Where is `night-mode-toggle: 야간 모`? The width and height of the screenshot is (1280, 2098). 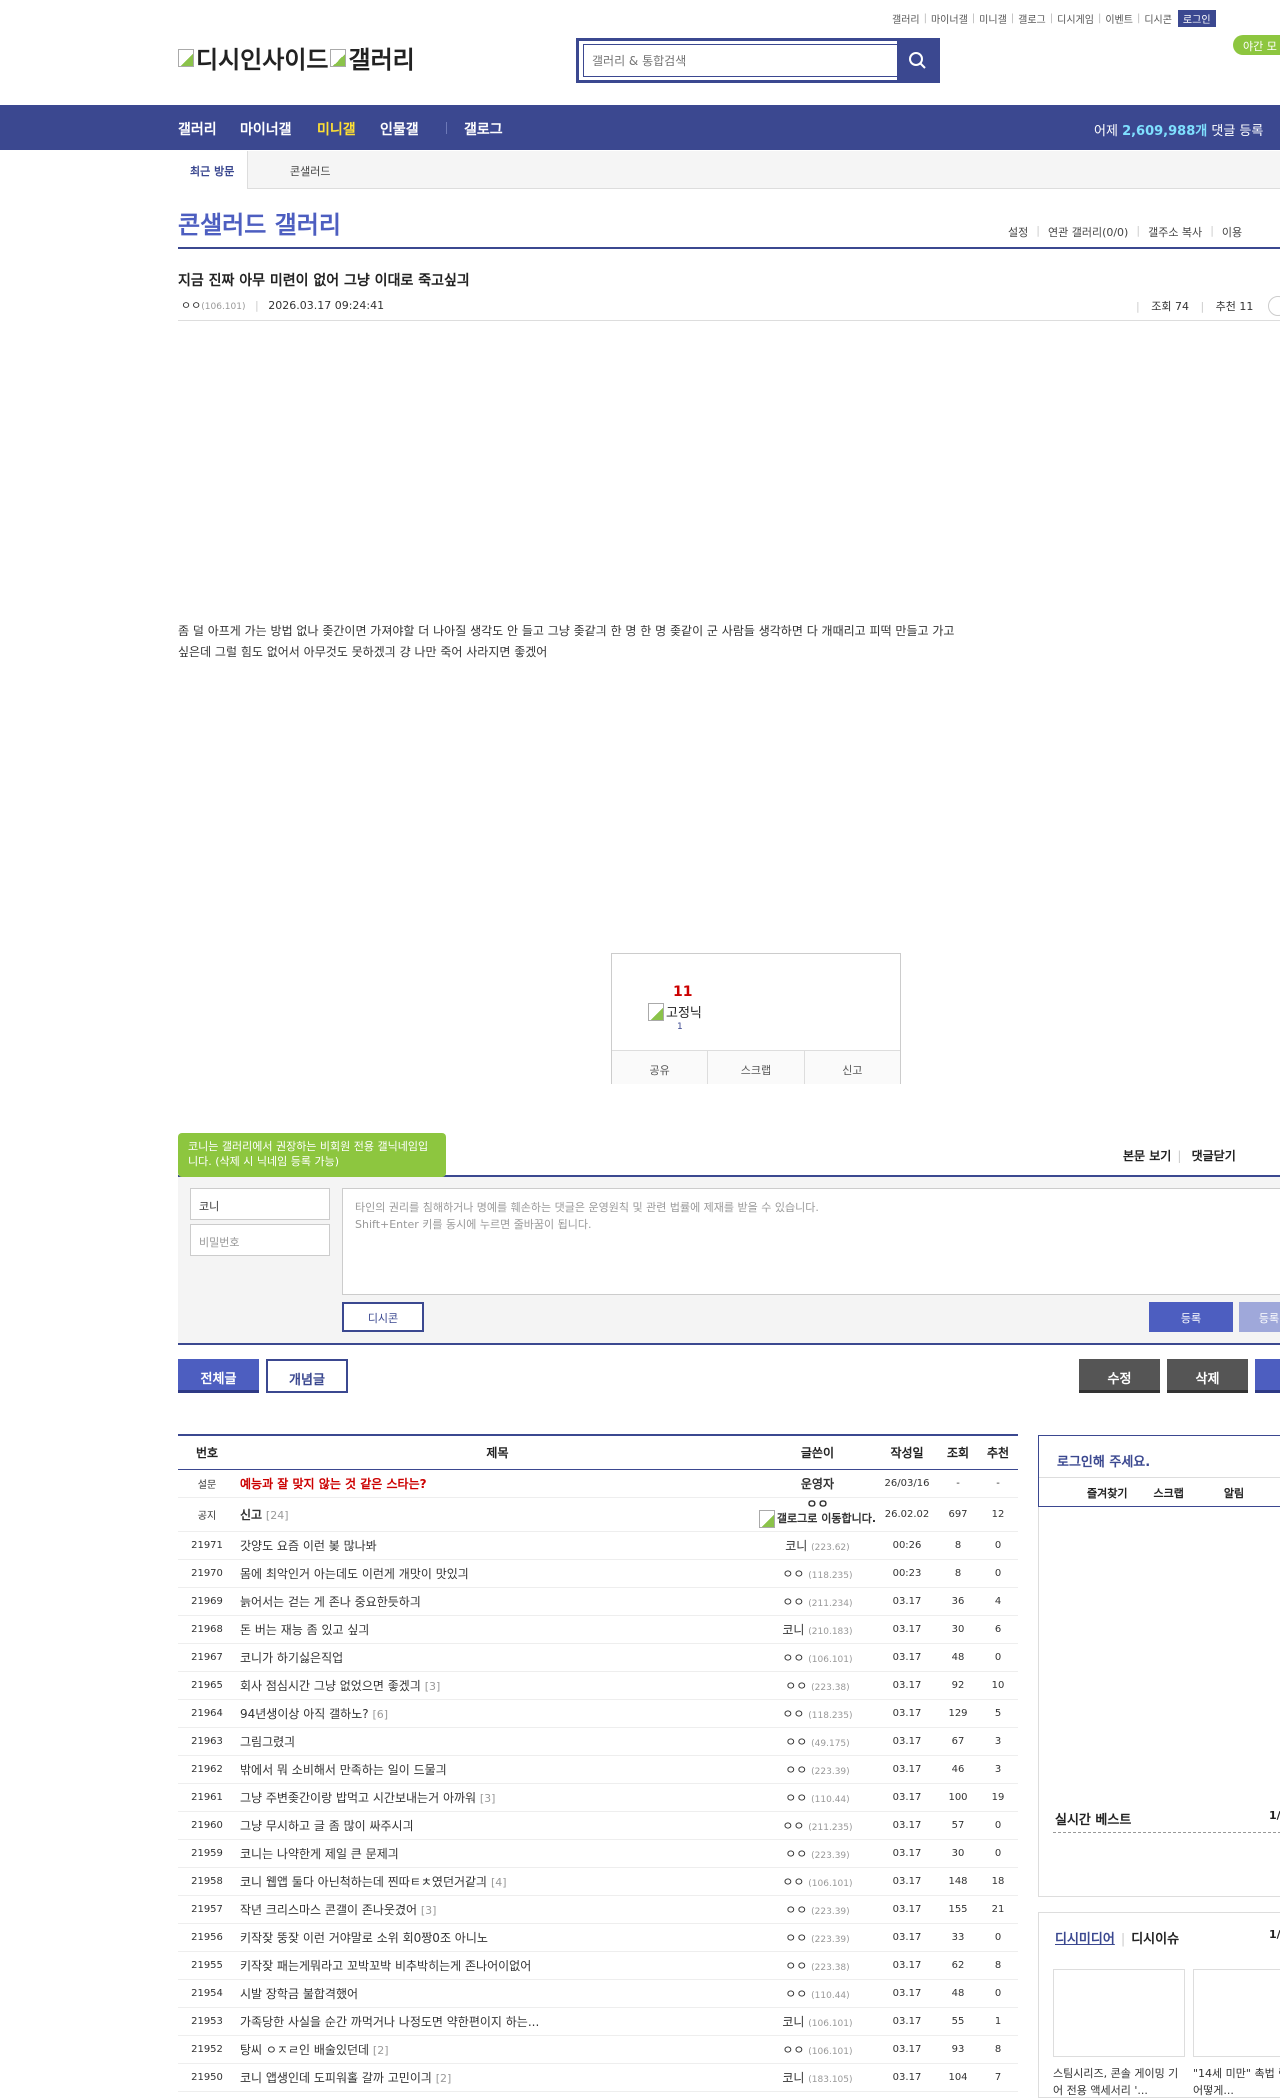 night-mode-toggle: 야간 모 is located at coordinates (1256, 45).